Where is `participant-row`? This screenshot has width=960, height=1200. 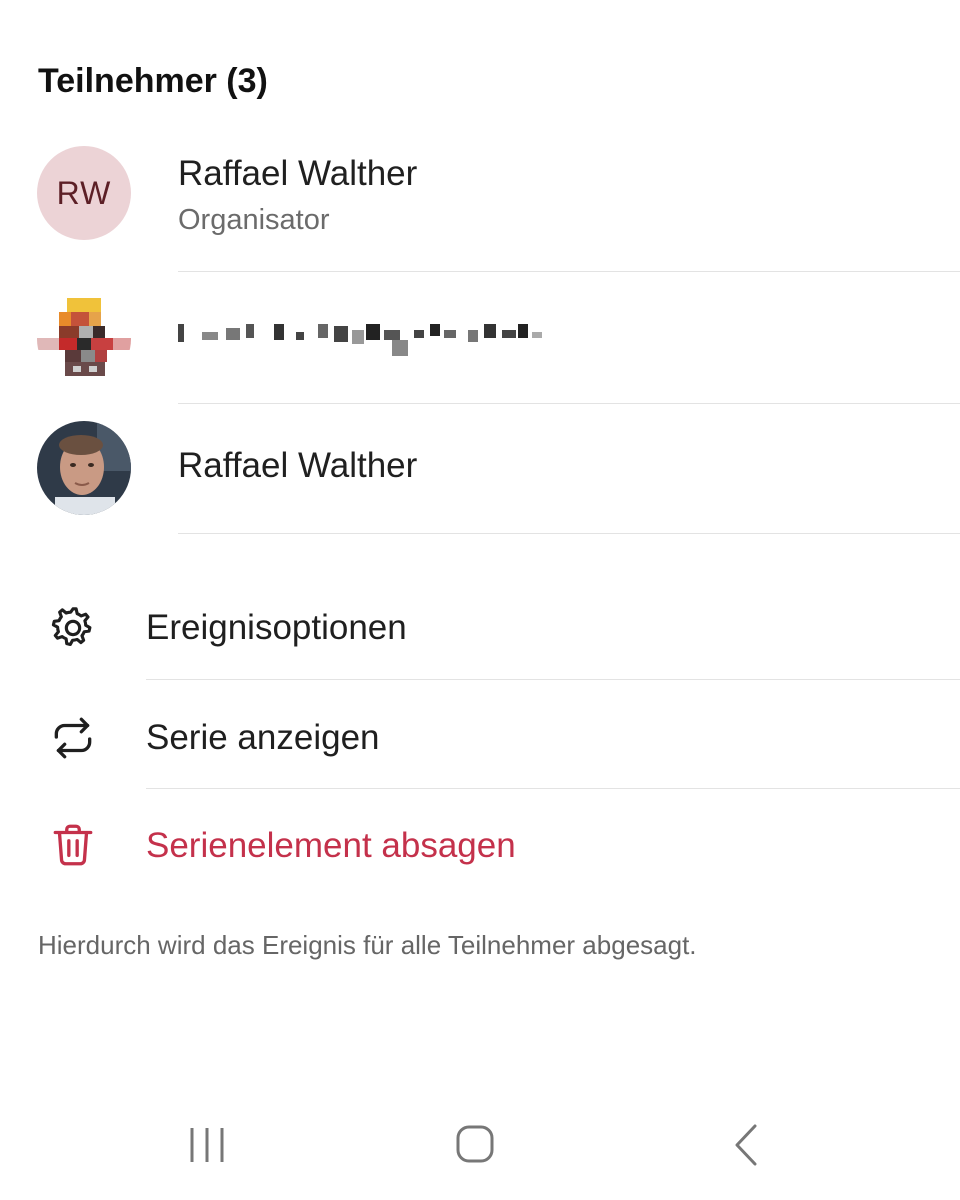 participant-row is located at coordinates (480, 337).